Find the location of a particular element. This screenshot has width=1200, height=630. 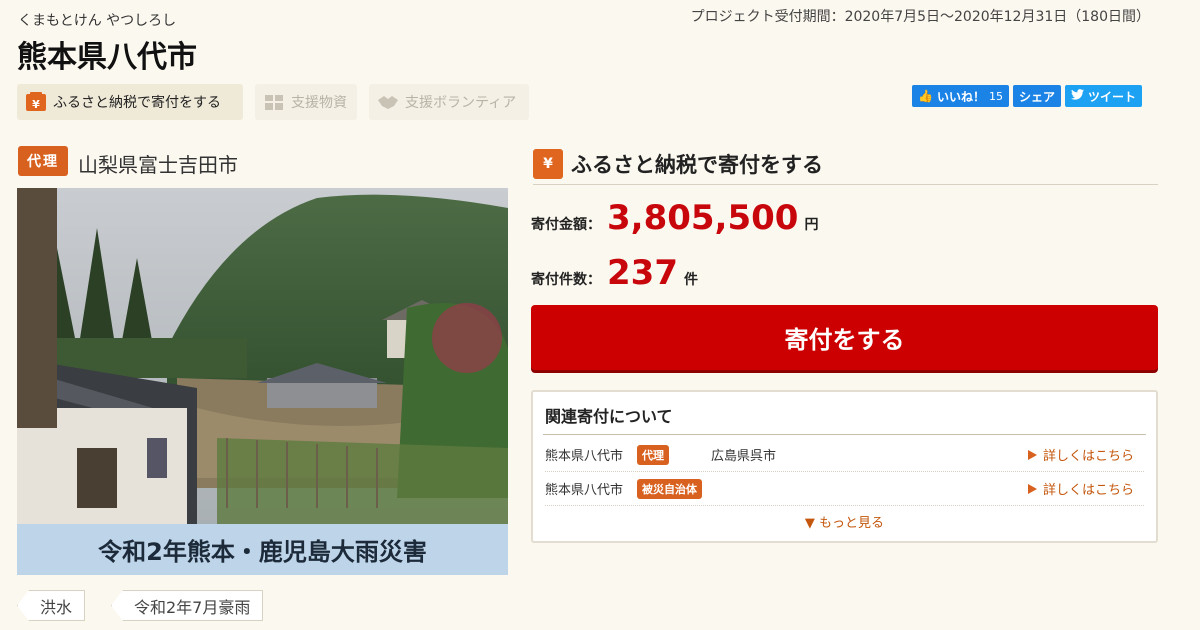

donation-heading: ¥ ふるさと納税で寄付をする is located at coordinates (845, 164).